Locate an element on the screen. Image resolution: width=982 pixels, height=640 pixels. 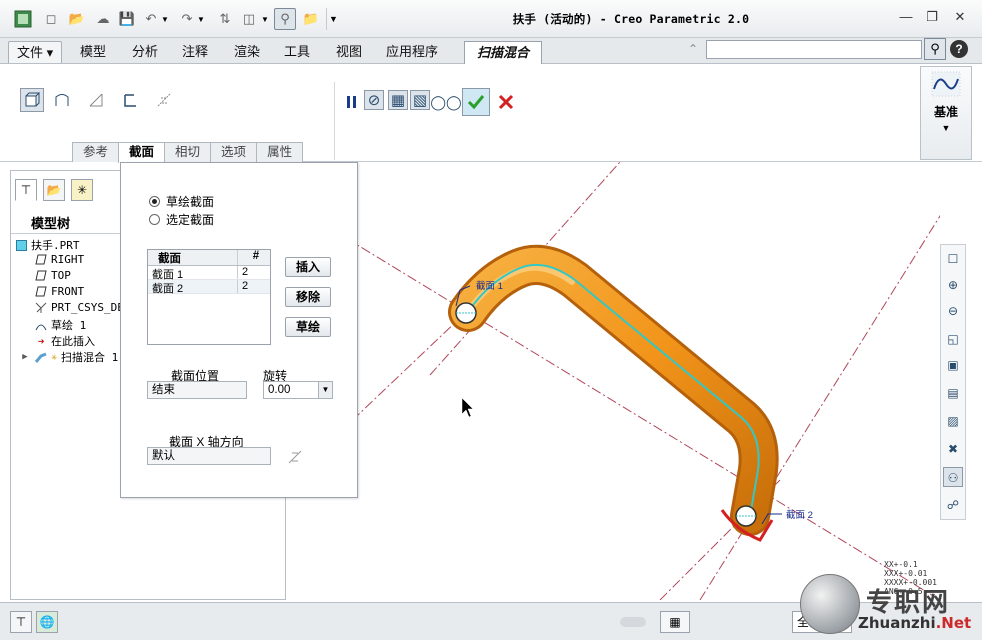
tab-view: 视图 is located at coordinates (349, 52).